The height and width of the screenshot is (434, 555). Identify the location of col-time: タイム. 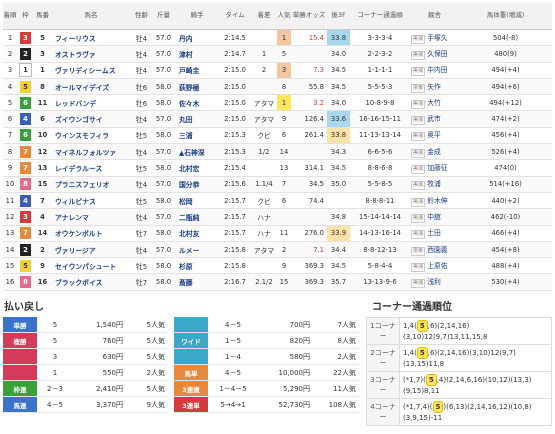
(235, 16).